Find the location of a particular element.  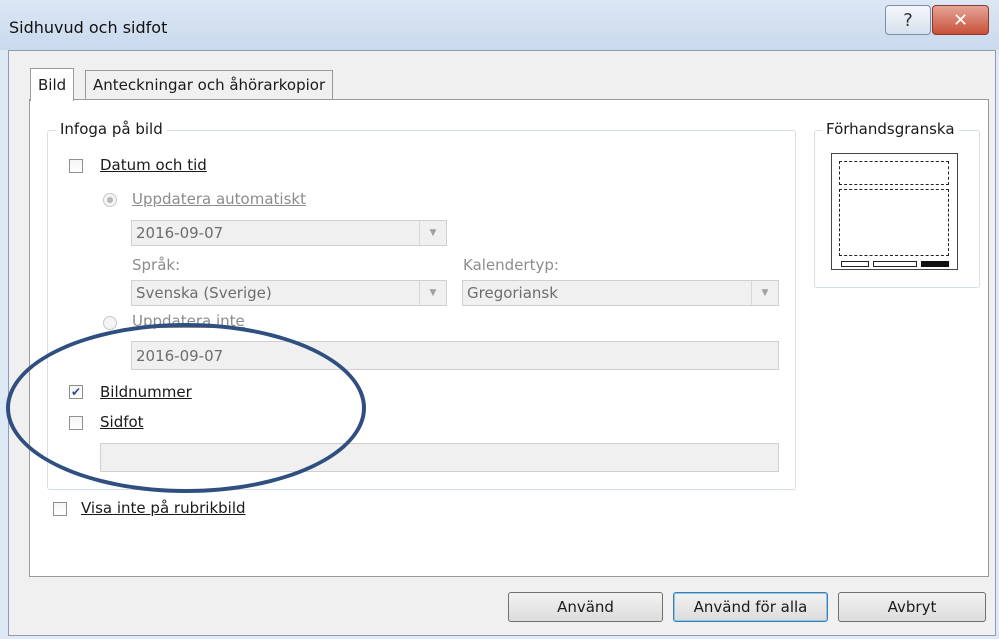

language-value: Svenska (Sverige) is located at coordinates (204, 293).